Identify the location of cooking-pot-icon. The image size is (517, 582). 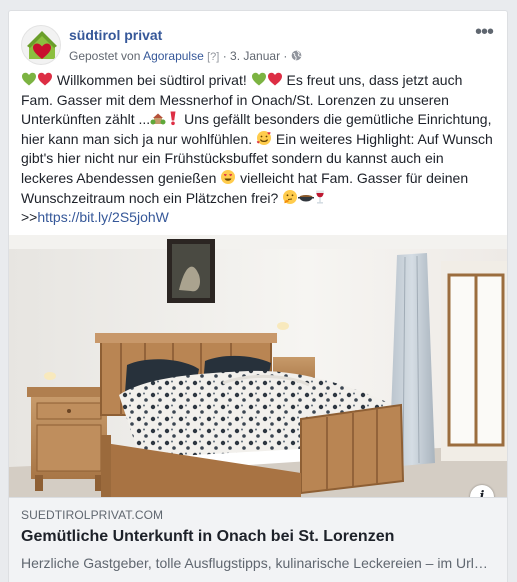
(306, 198).